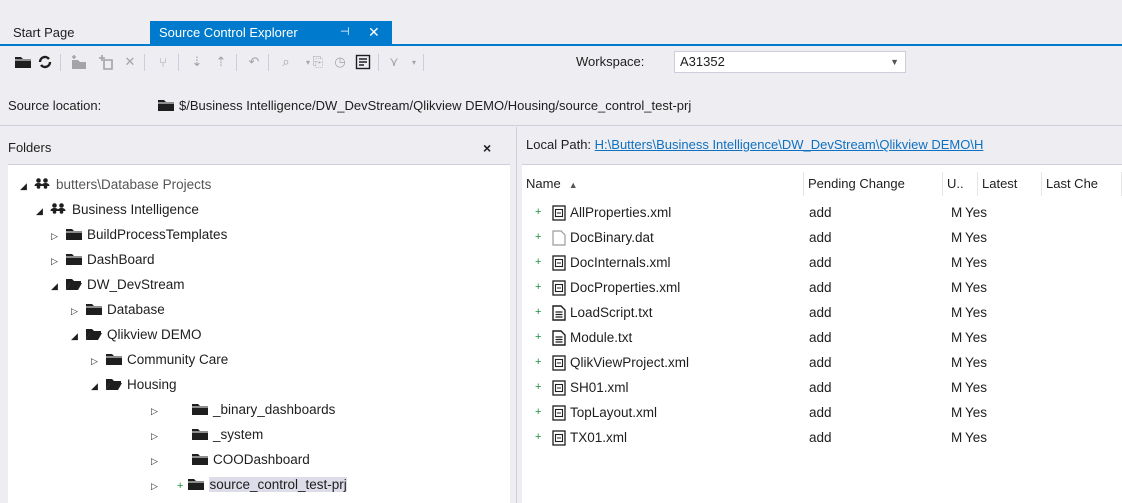 The image size is (1122, 503). What do you see at coordinates (106, 62) in the screenshot?
I see `add-items-icon` at bounding box center [106, 62].